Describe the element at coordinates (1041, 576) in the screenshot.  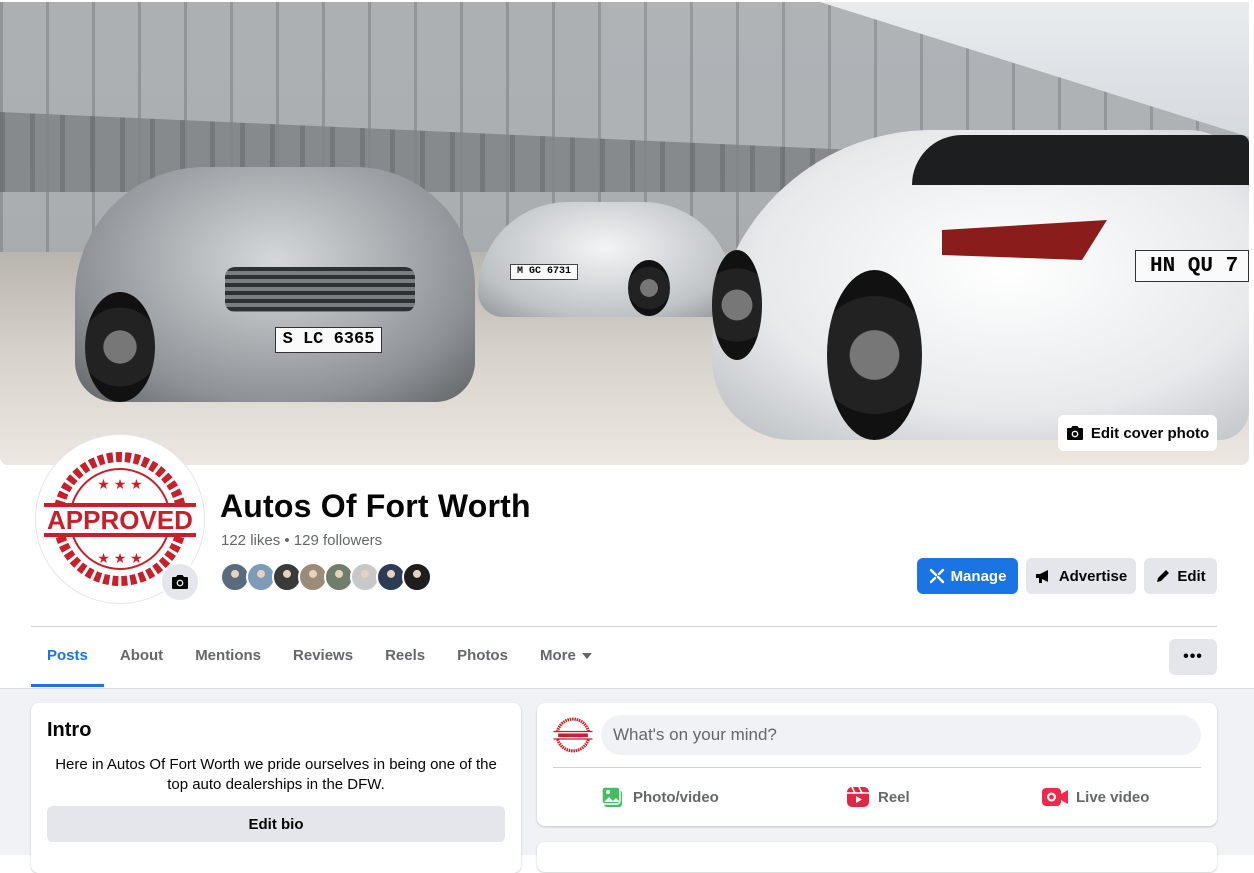
I see `megaphone-icon` at that location.